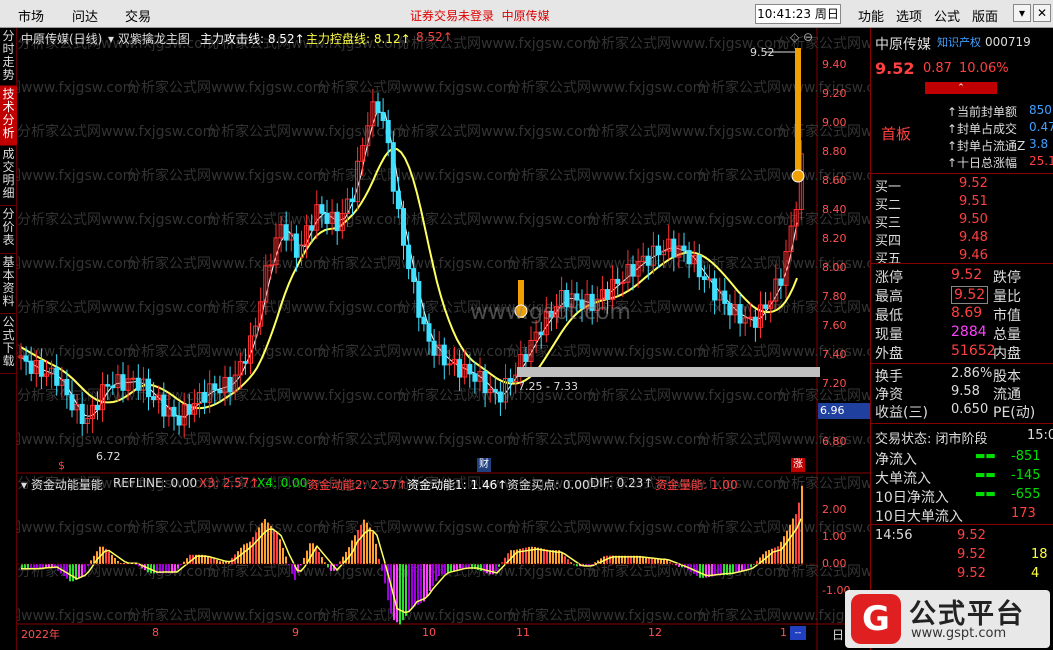 Image resolution: width=1053 pixels, height=650 pixels. Describe the element at coordinates (982, 129) in the screenshot. I see `limit-info-label: ↑封单占成交` at that location.